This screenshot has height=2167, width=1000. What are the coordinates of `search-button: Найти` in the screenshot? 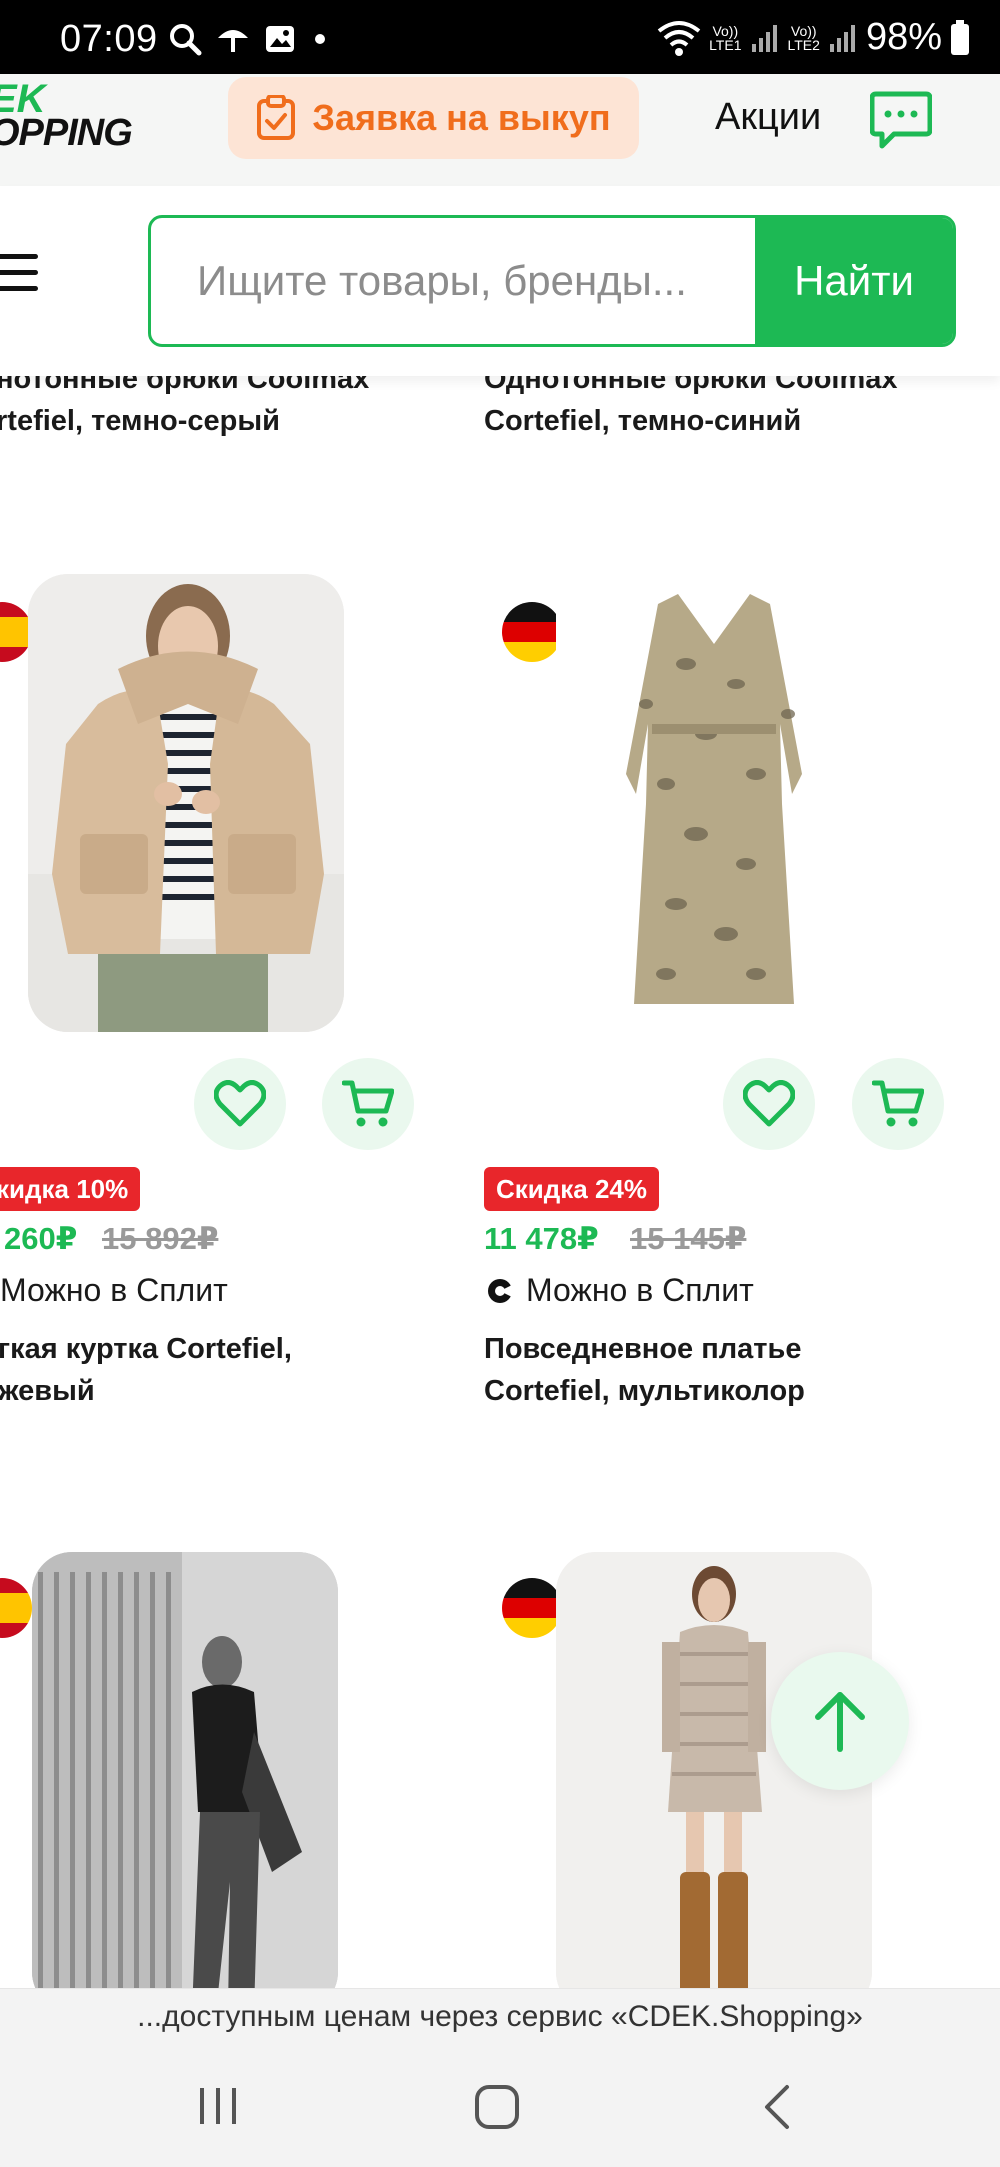 It's located at (854, 281).